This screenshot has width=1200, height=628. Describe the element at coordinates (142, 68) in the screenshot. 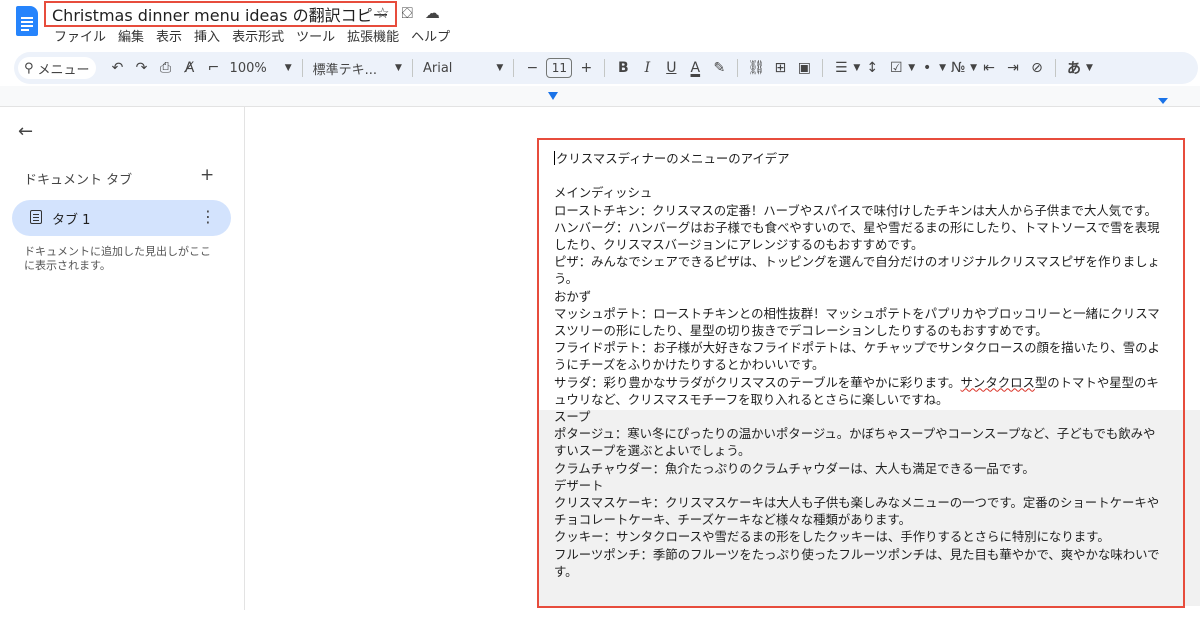

I see `redo-icon: ↷` at that location.